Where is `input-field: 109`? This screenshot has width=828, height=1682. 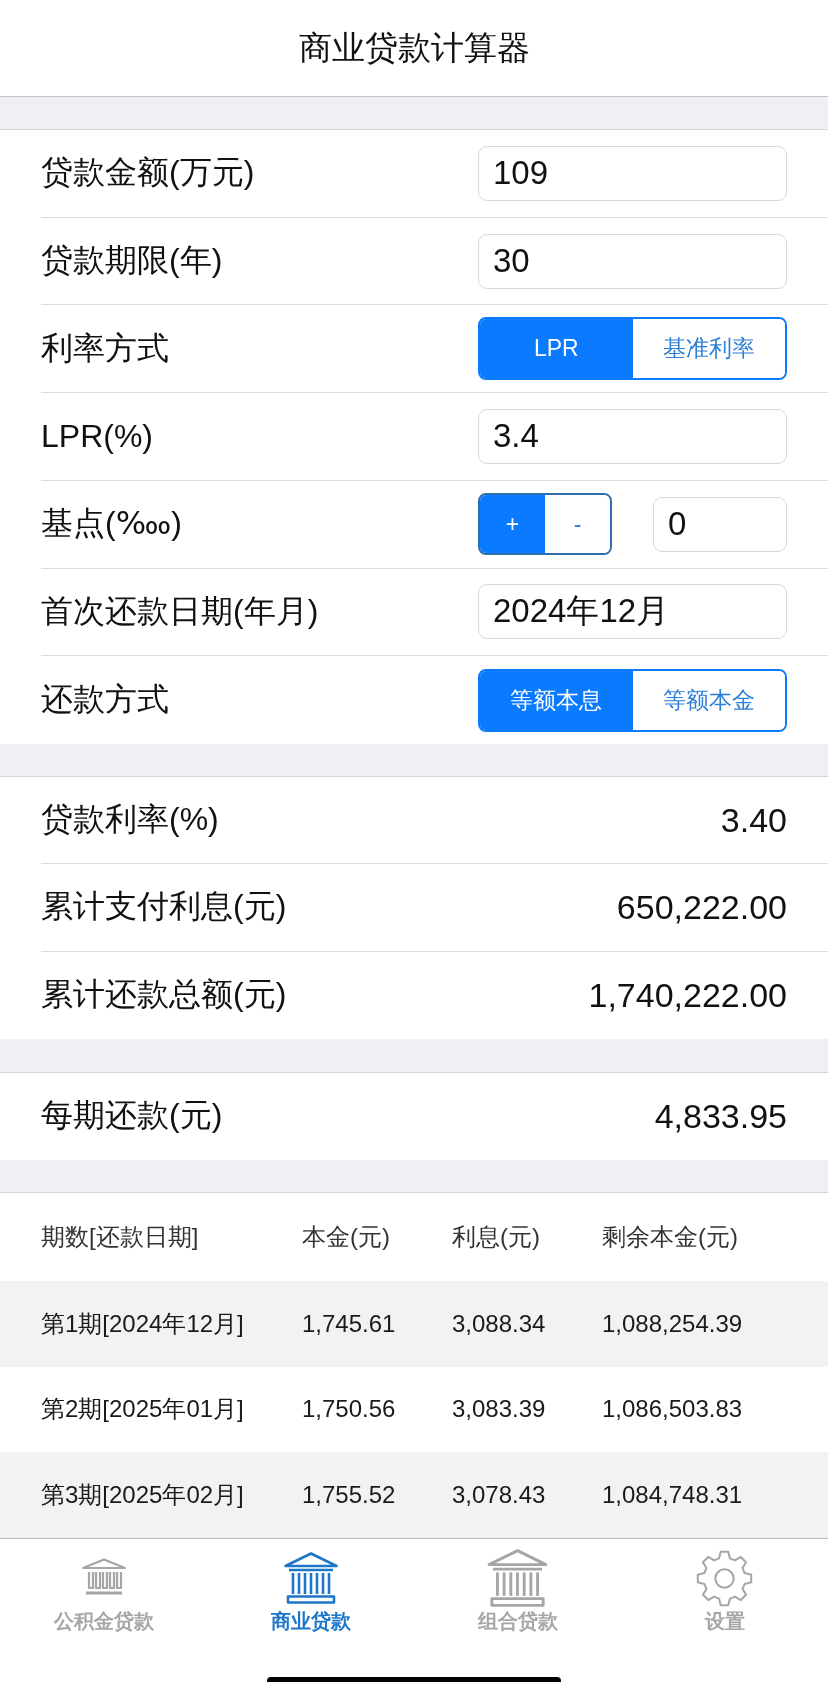
input-field: 109 is located at coordinates (632, 173).